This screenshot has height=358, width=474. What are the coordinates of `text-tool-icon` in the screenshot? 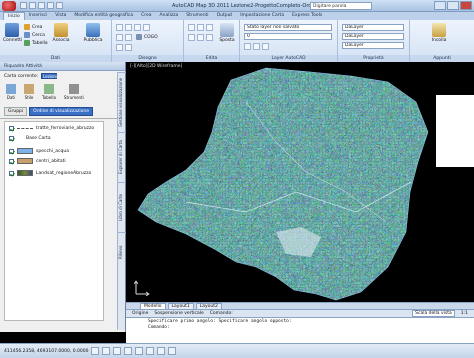 It's located at (128, 47).